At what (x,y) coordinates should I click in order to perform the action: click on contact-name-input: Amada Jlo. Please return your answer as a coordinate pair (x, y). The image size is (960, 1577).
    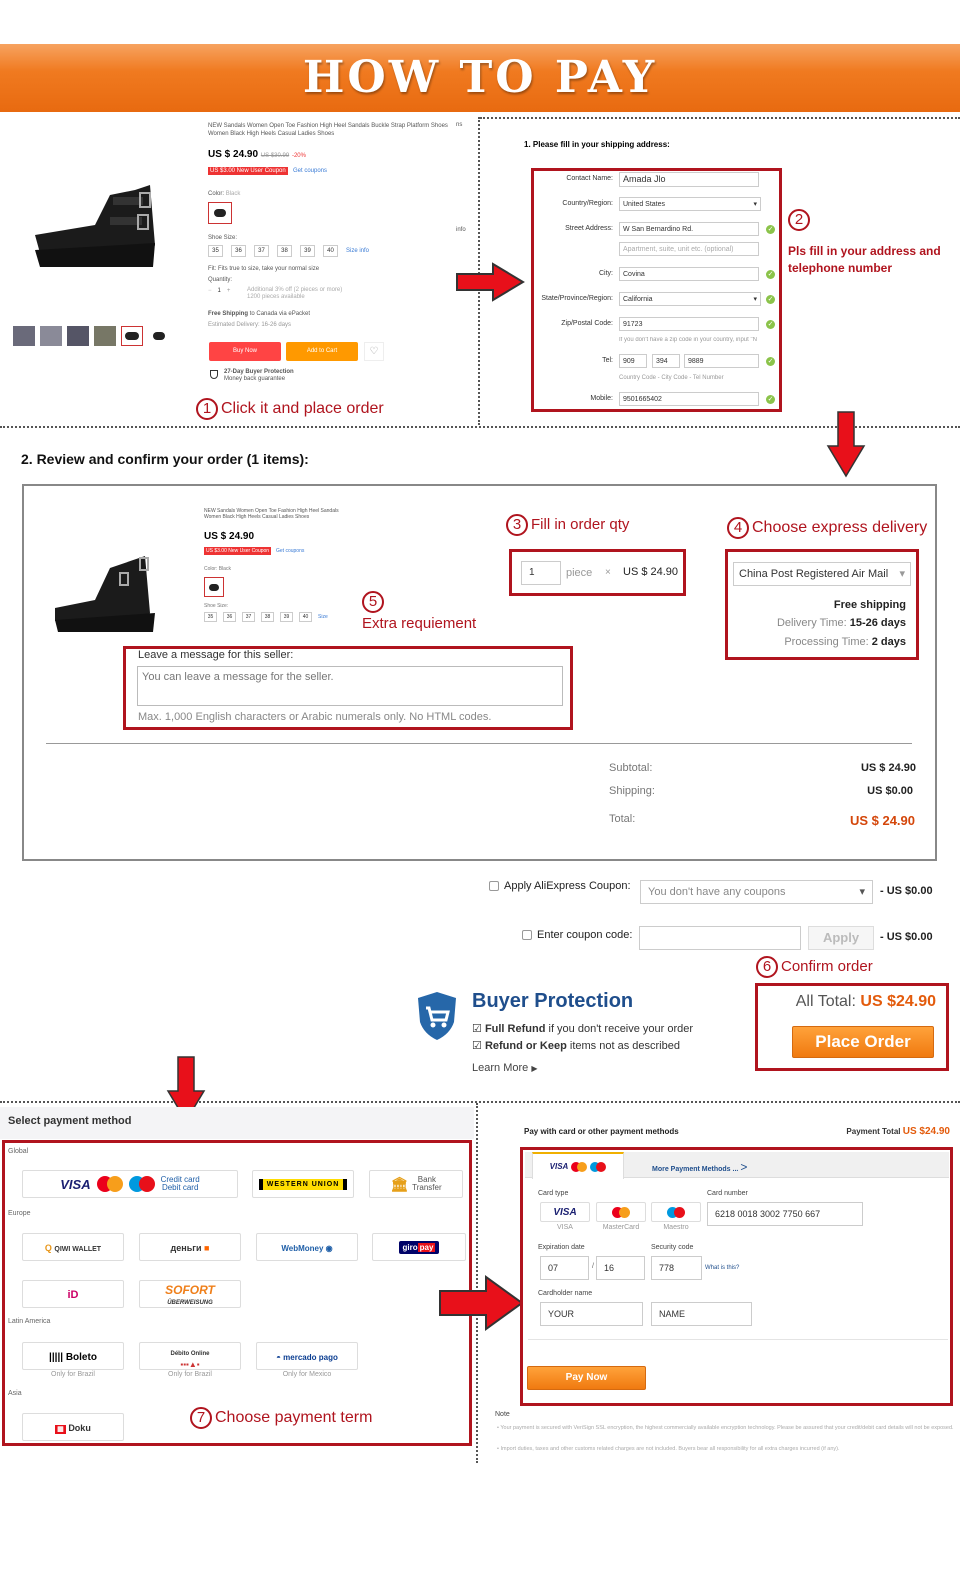
    Looking at the image, I should click on (689, 179).